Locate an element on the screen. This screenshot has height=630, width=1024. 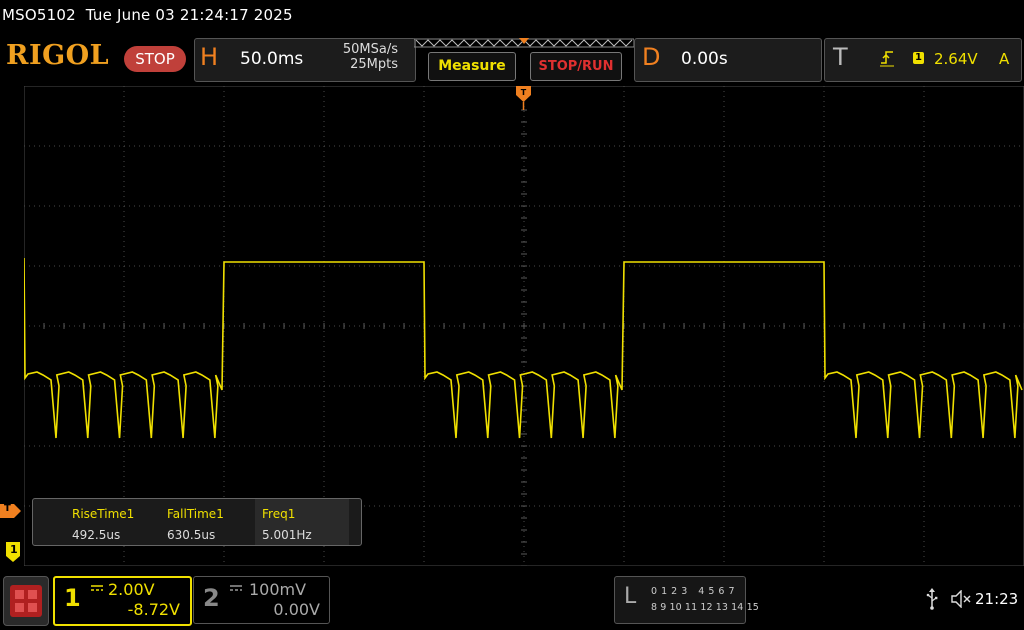
channel-2-number: 2 is located at coordinates (211, 598).